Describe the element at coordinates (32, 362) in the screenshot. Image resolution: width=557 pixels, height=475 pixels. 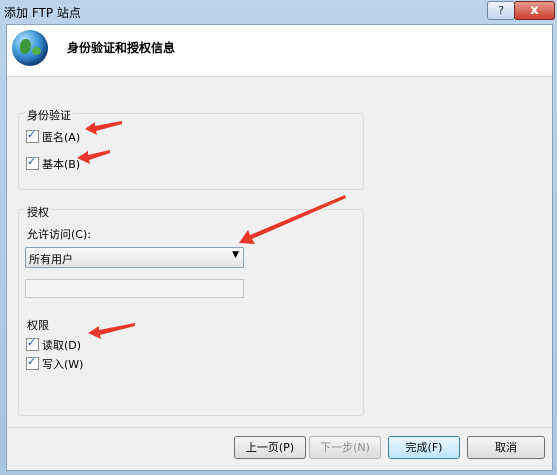
I see `write-checkbox` at that location.